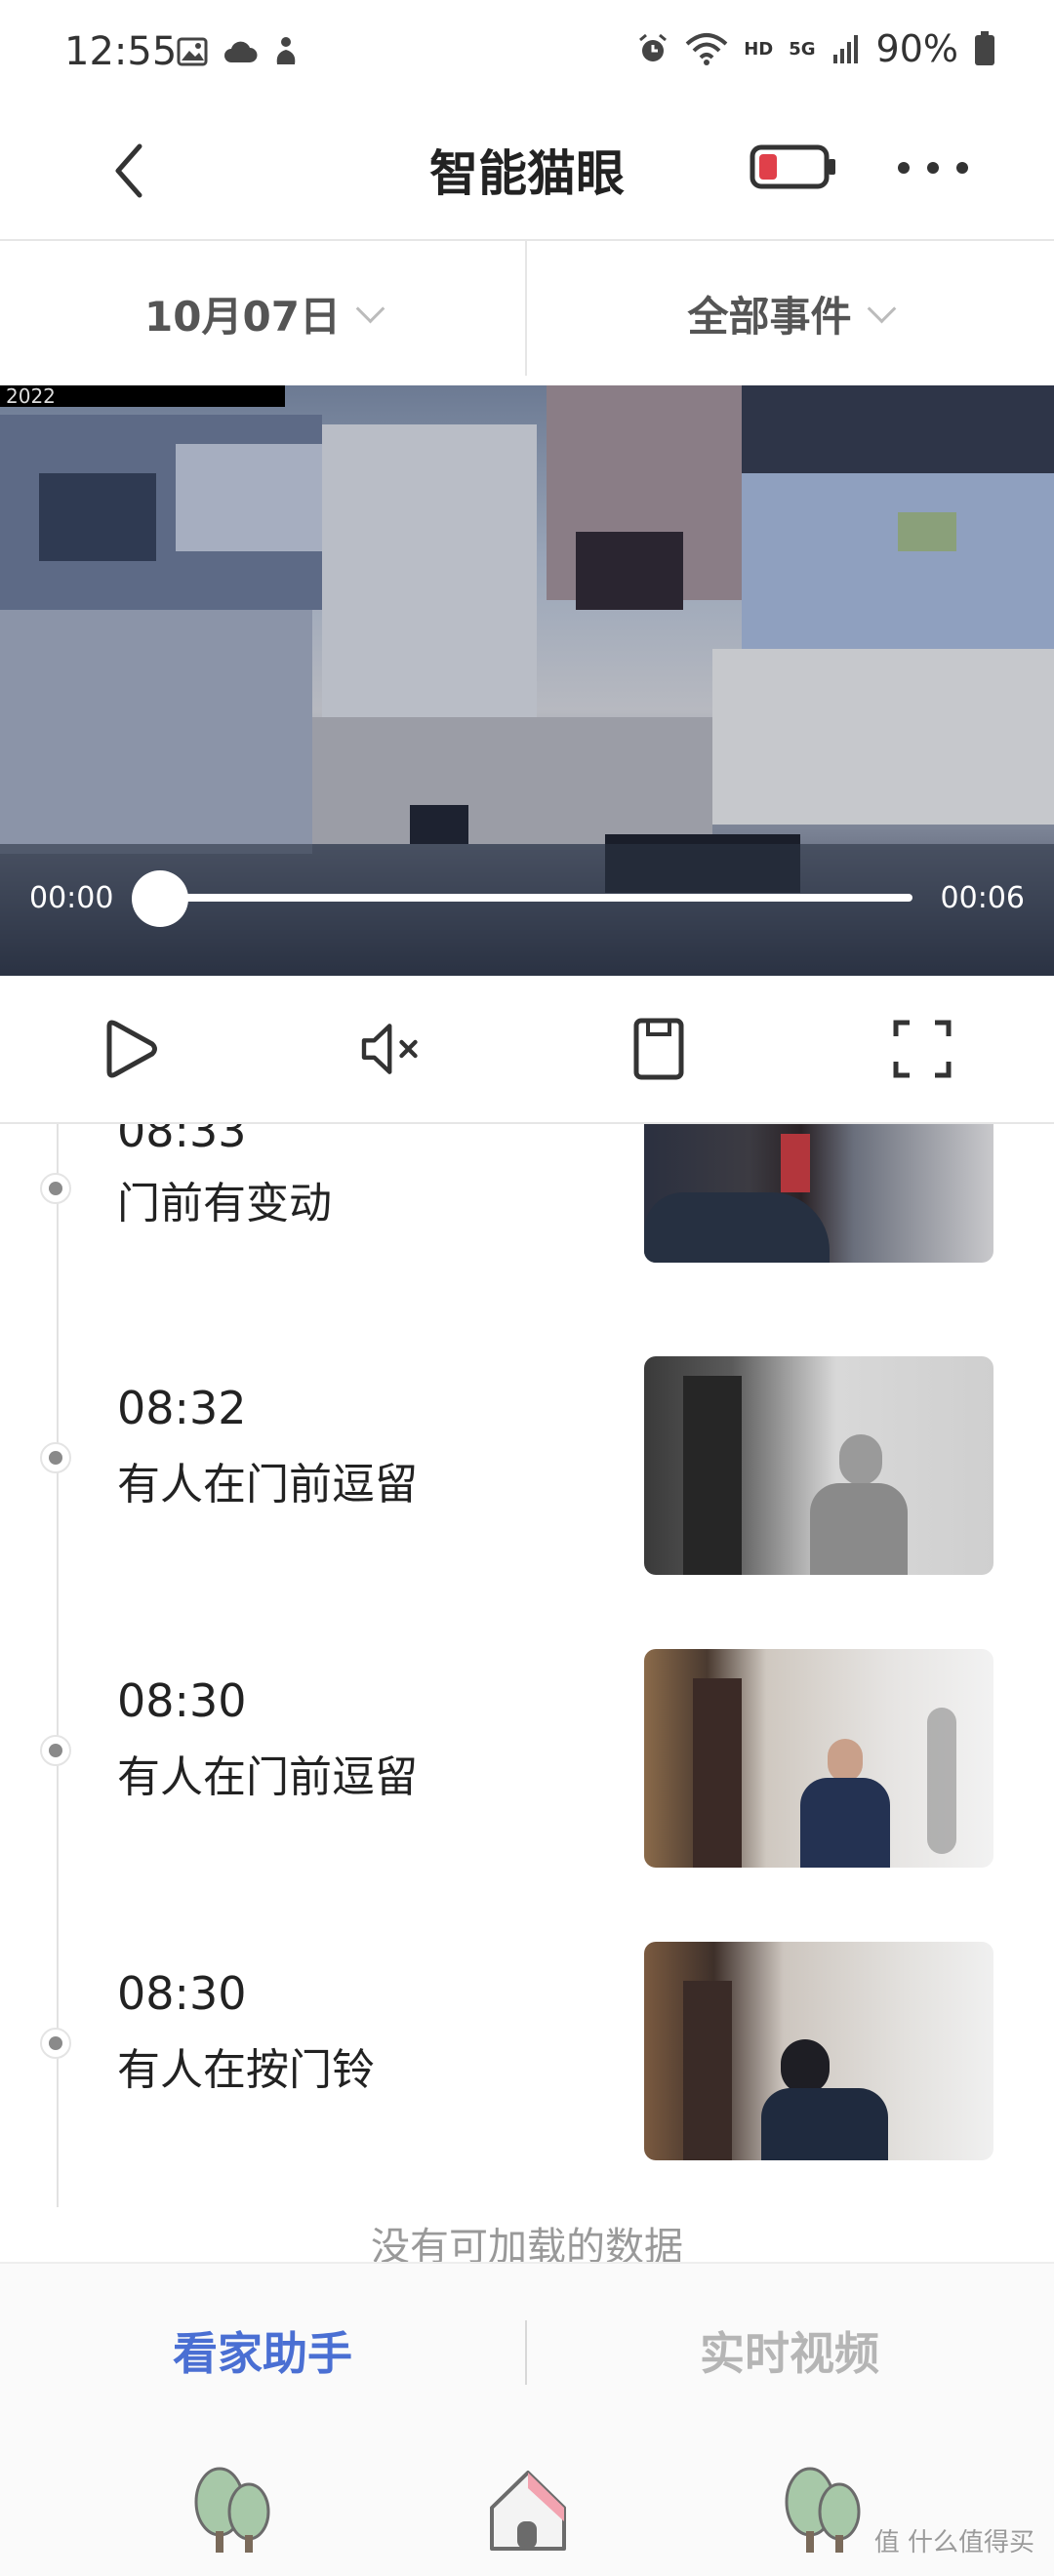 This screenshot has width=1054, height=2576. I want to click on no-more-data-label: 没有可加载的数据, so click(527, 2243).